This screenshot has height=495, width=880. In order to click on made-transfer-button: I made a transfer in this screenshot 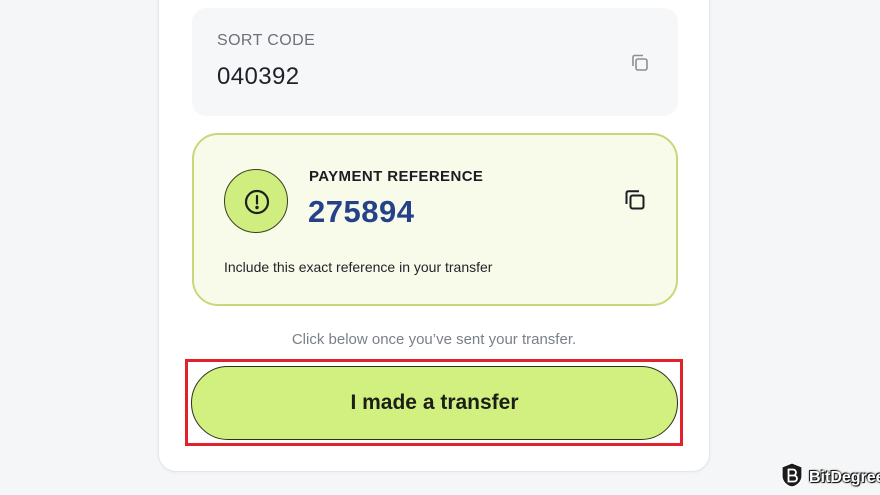, I will do `click(434, 403)`.